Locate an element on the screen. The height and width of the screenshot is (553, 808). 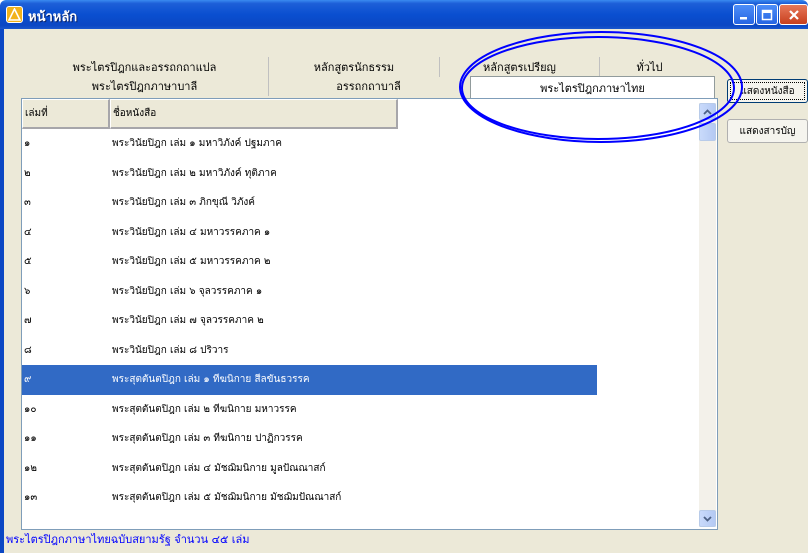
title-bar: หน้าหลัก is located at coordinates (404, 14).